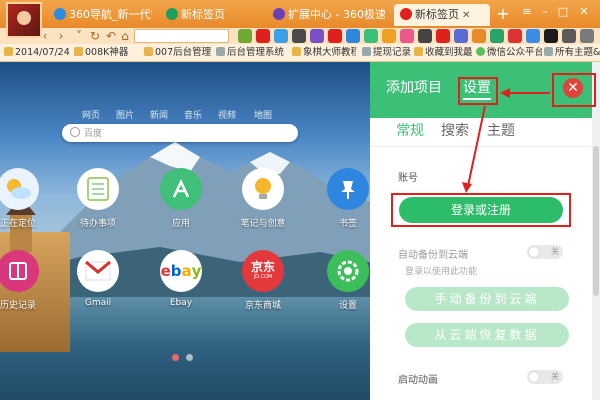 Image resolution: width=600 pixels, height=400 pixels. What do you see at coordinates (193, 116) in the screenshot?
I see `search-tab-music: 音乐` at bounding box center [193, 116].